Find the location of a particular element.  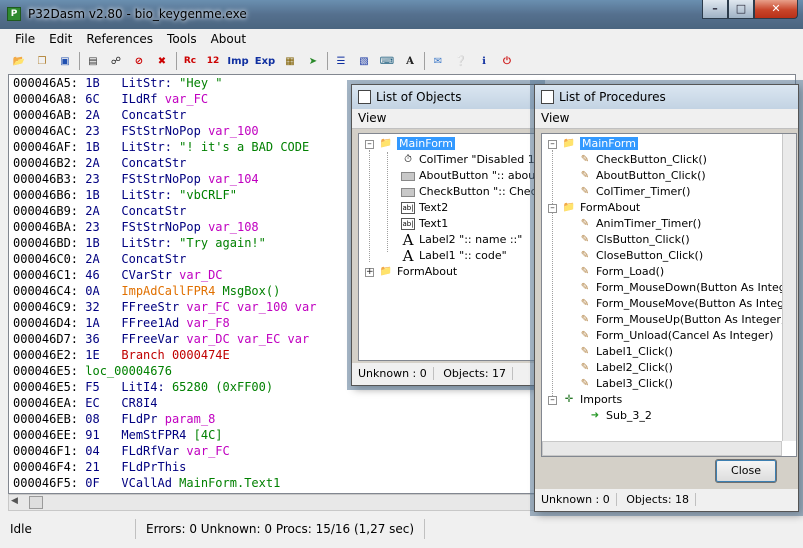

tree-node-label1: A Label1 ":: code" is located at coordinates (454, 256).